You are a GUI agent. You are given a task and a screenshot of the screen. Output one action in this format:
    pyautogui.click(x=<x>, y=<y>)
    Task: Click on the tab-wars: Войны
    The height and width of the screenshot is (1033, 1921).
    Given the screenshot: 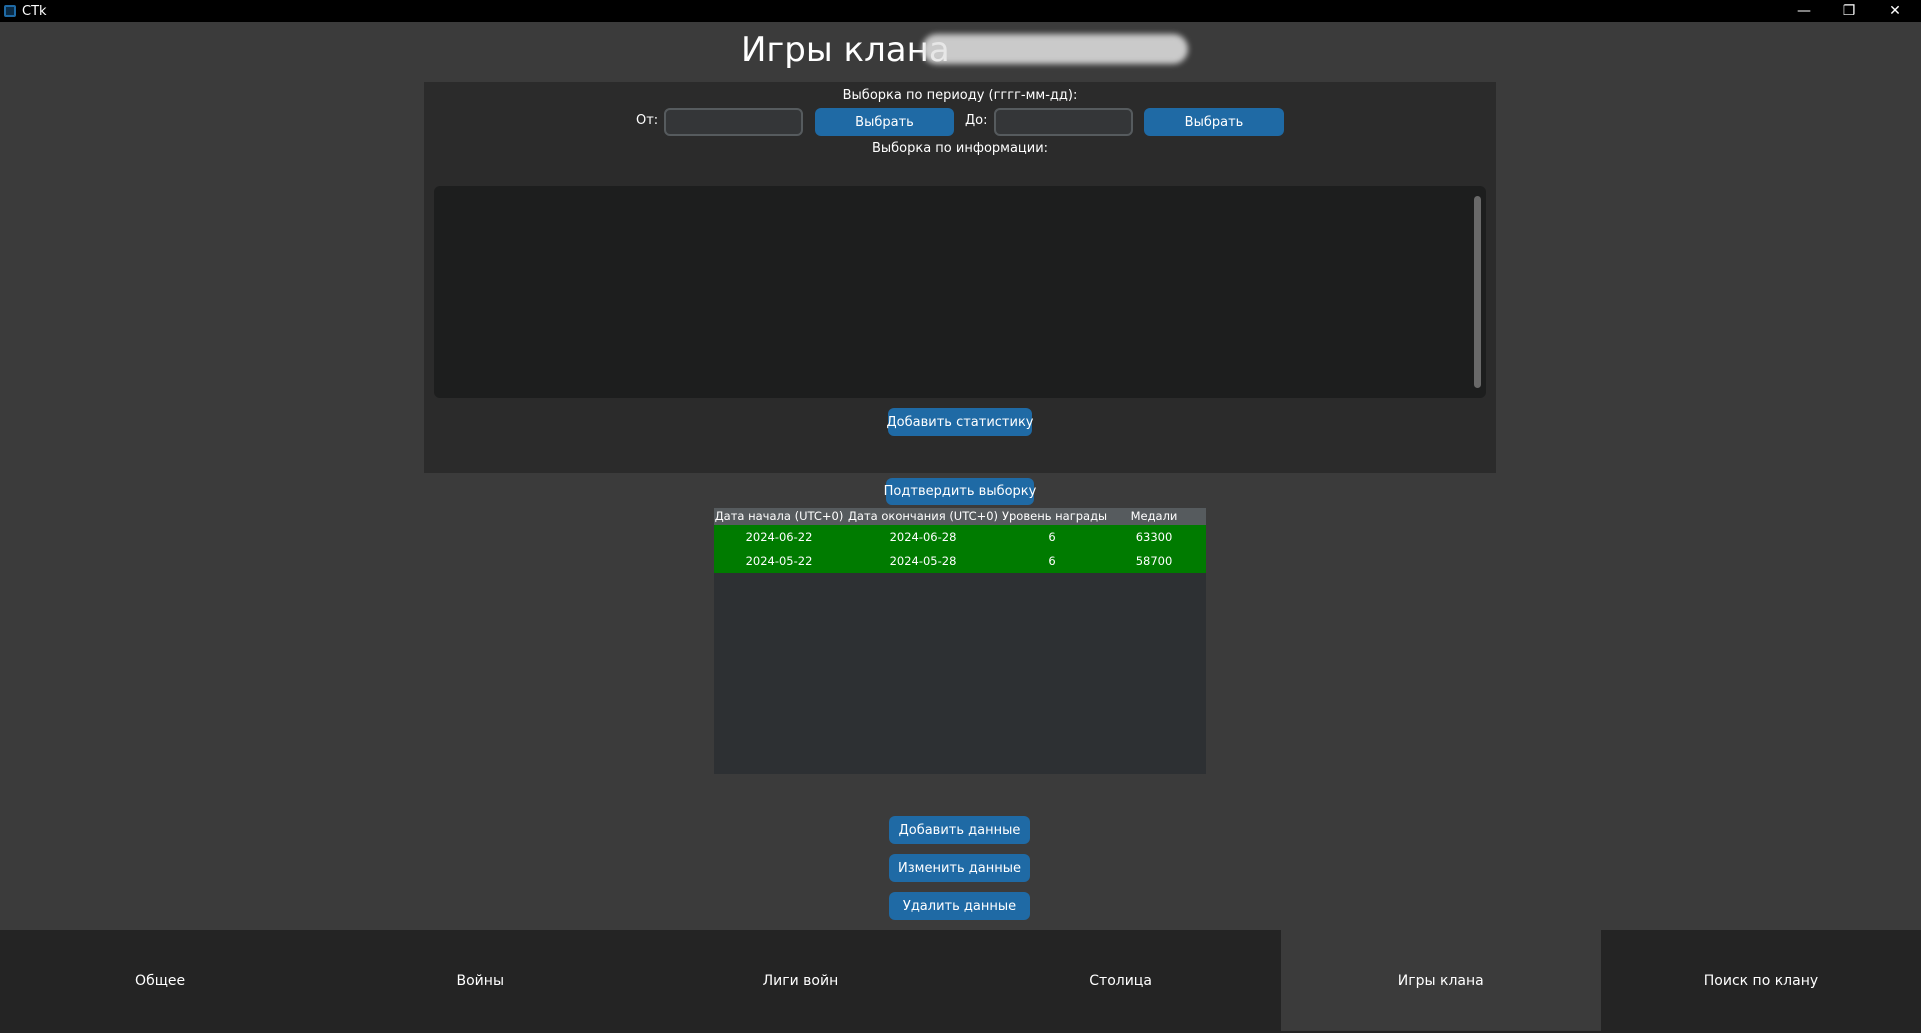 What is the action you would take?
    pyautogui.click(x=480, y=980)
    